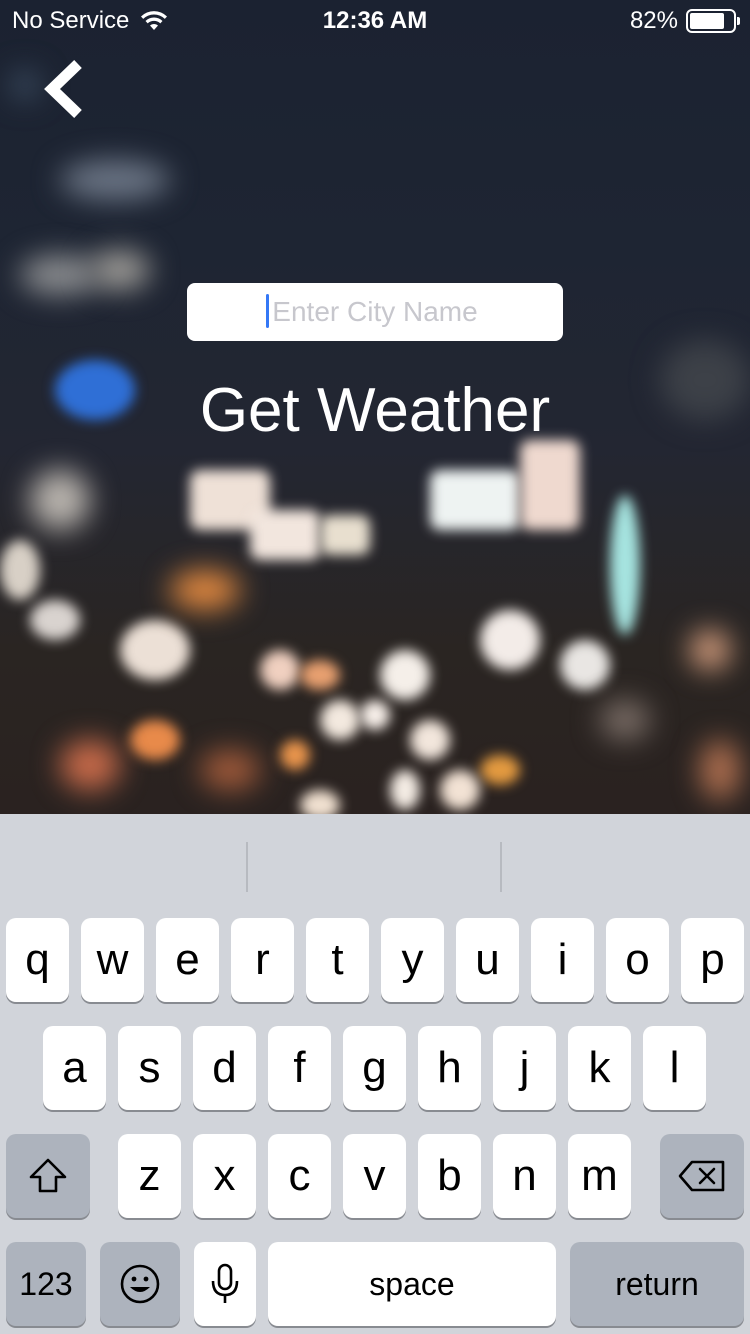 Image resolution: width=750 pixels, height=1334 pixels. Describe the element at coordinates (267, 311) in the screenshot. I see `text-caret` at that location.